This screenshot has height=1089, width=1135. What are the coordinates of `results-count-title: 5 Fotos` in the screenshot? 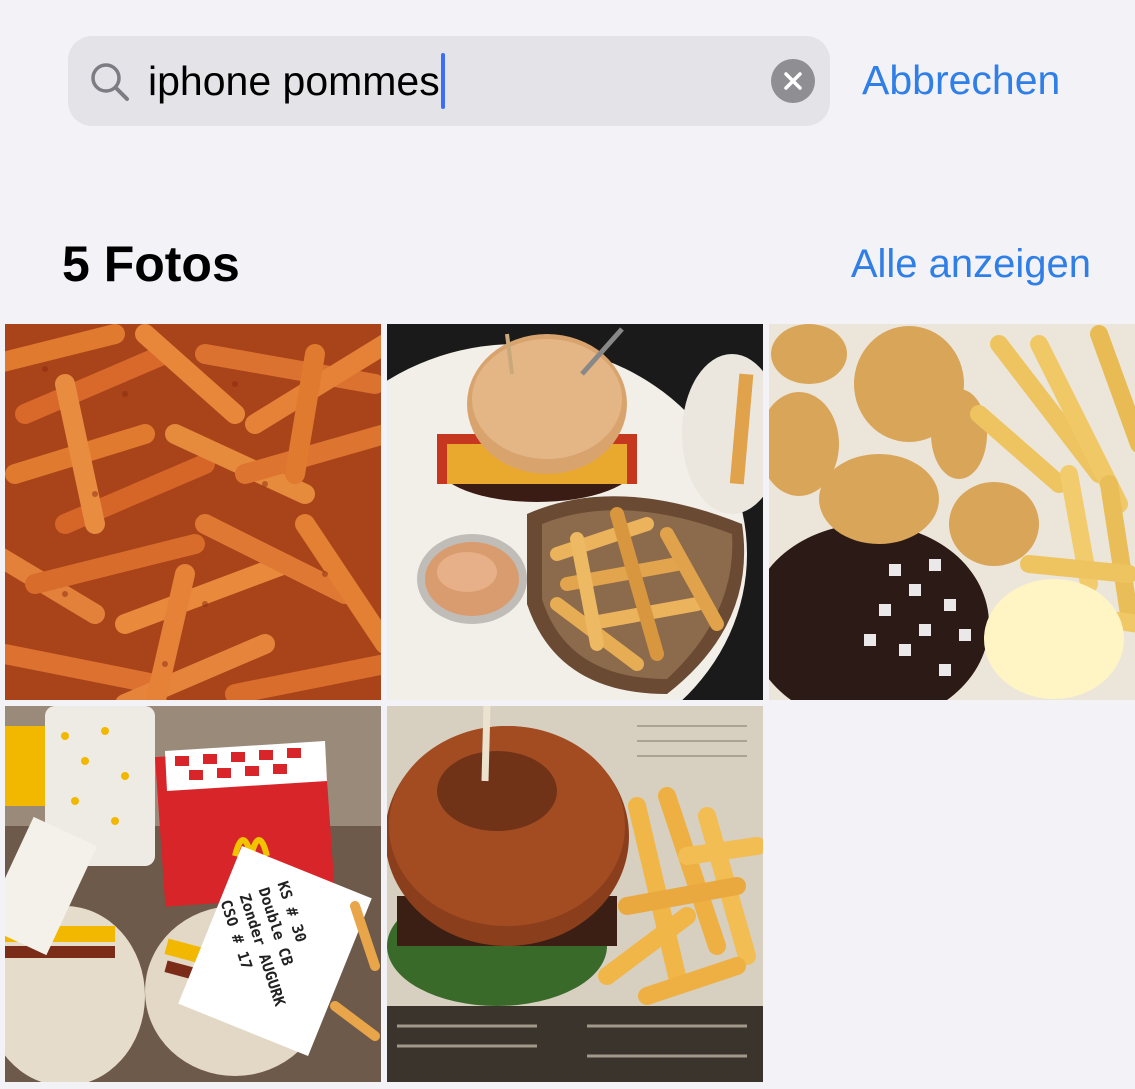 It's located at (151, 264).